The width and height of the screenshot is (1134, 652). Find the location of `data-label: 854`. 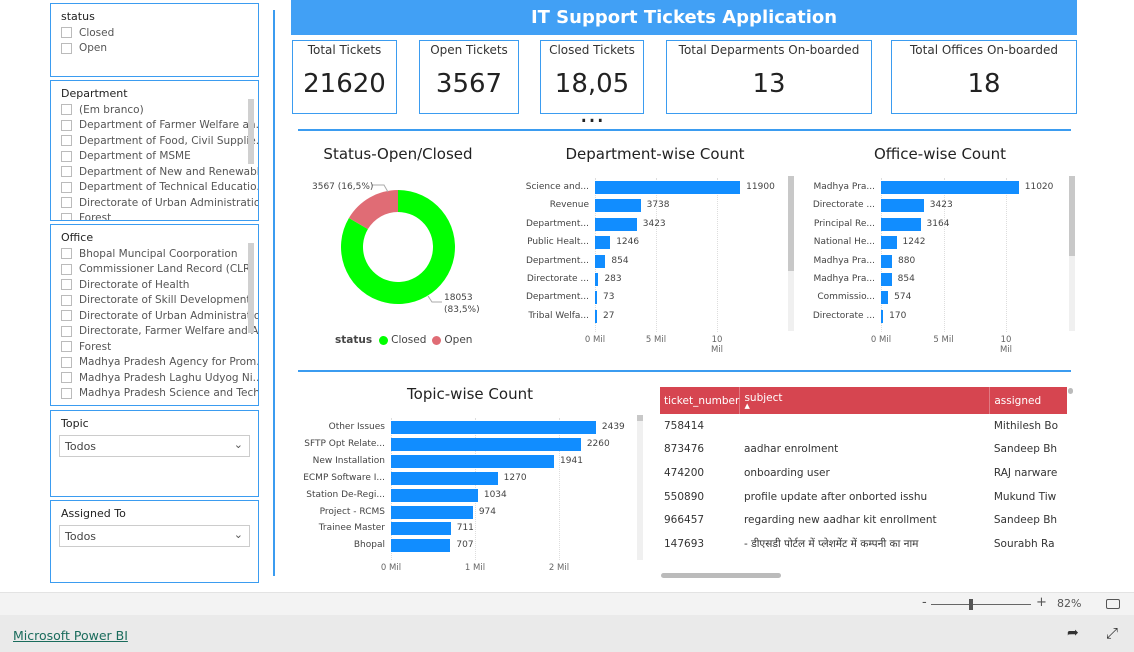

data-label: 854 is located at coordinates (906, 279).